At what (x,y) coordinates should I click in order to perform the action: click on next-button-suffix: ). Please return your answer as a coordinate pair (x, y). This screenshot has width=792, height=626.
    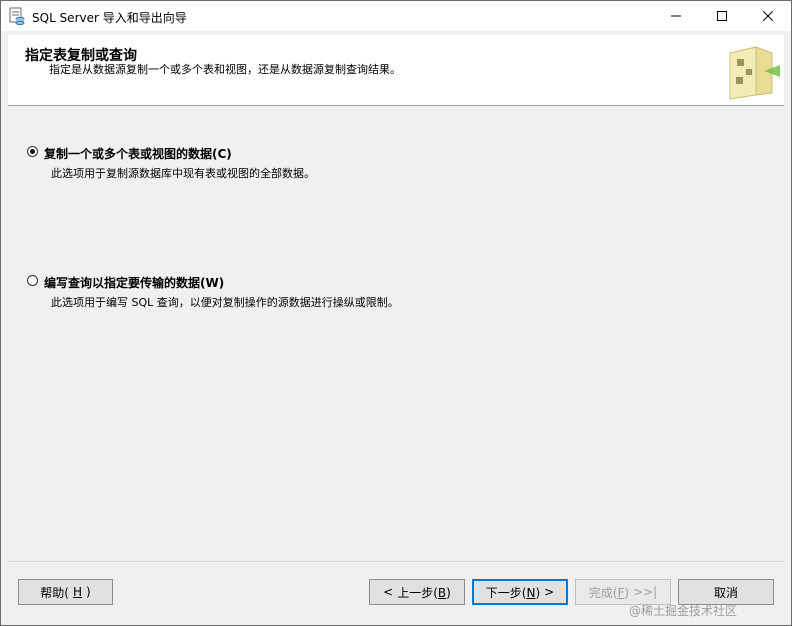
    Looking at the image, I should click on (538, 592).